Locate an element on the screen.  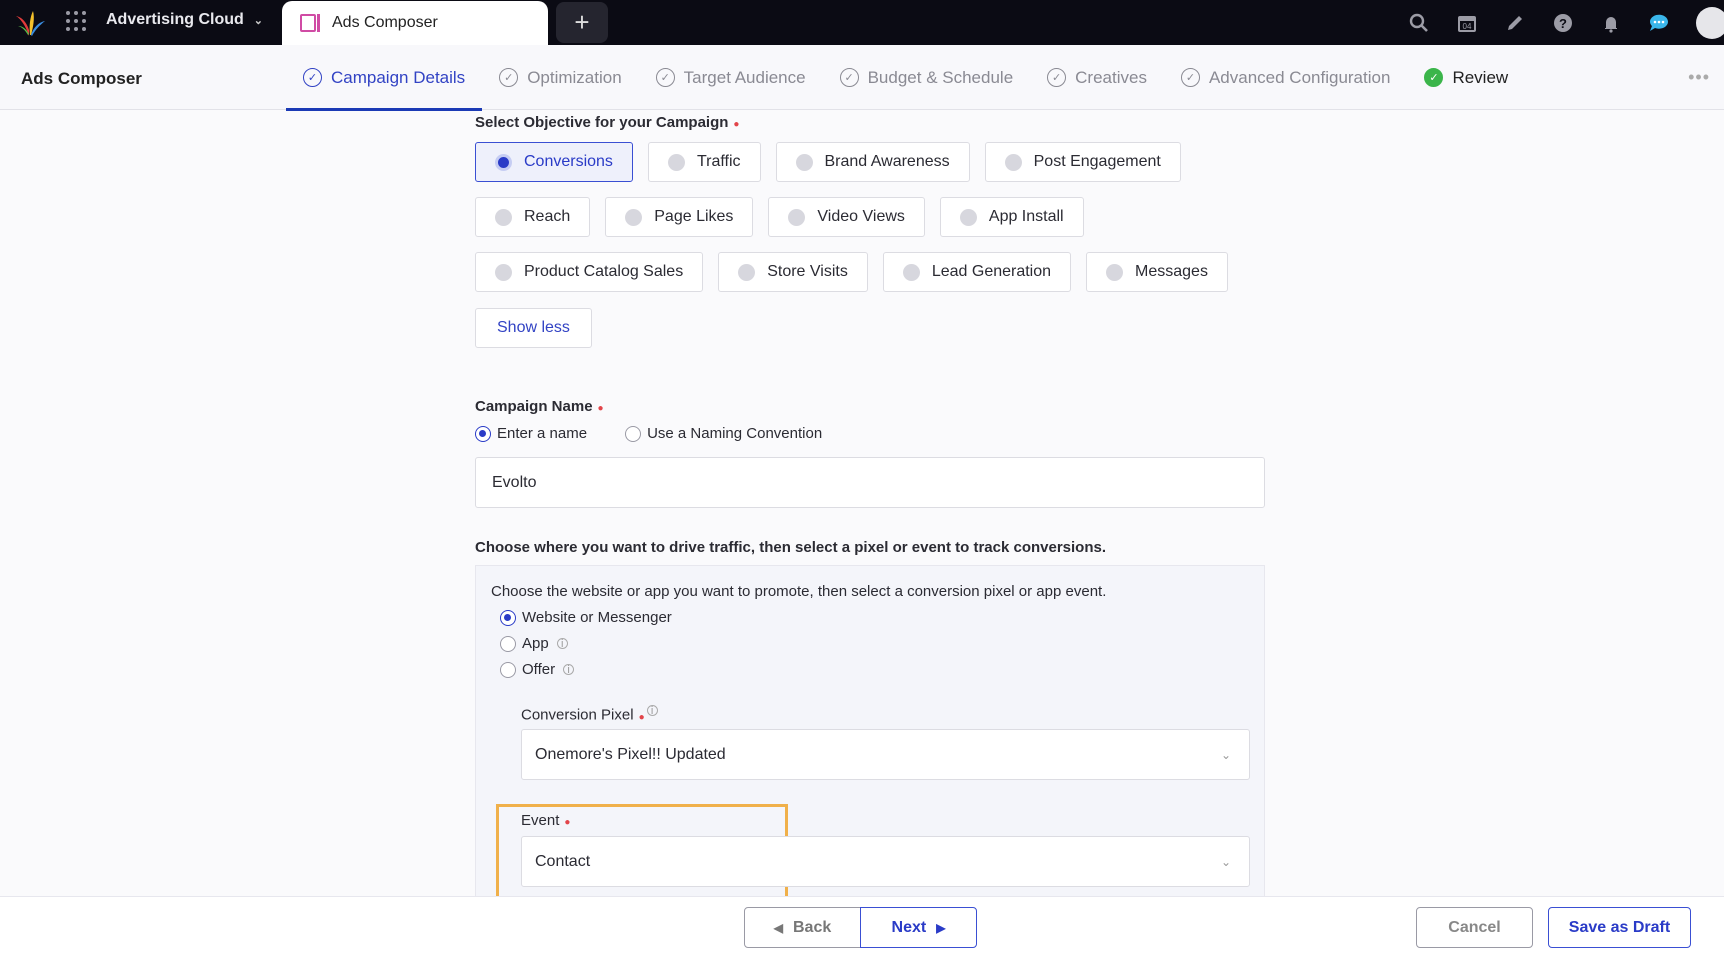
step-advanced-configuration: ✓ Advanced Configuration is located at coordinates (1285, 77).